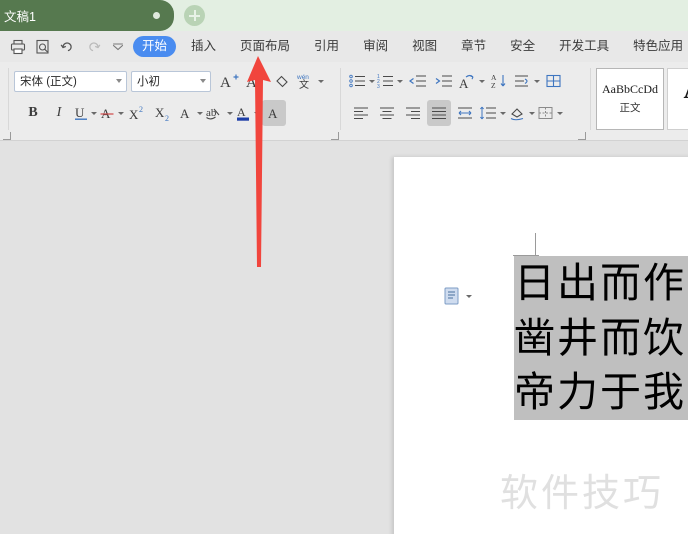 The image size is (688, 534). What do you see at coordinates (521, 113) in the screenshot?
I see `shading-button` at bounding box center [521, 113].